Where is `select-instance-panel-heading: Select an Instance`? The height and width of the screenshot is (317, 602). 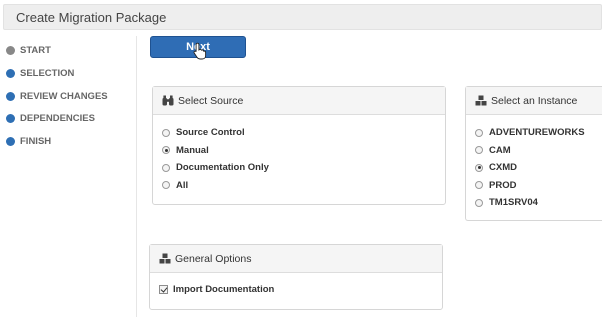
select-instance-panel-heading: Select an Instance is located at coordinates (534, 101).